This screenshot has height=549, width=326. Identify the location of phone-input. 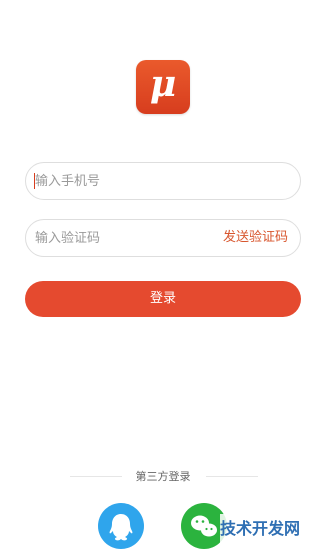
(160, 181).